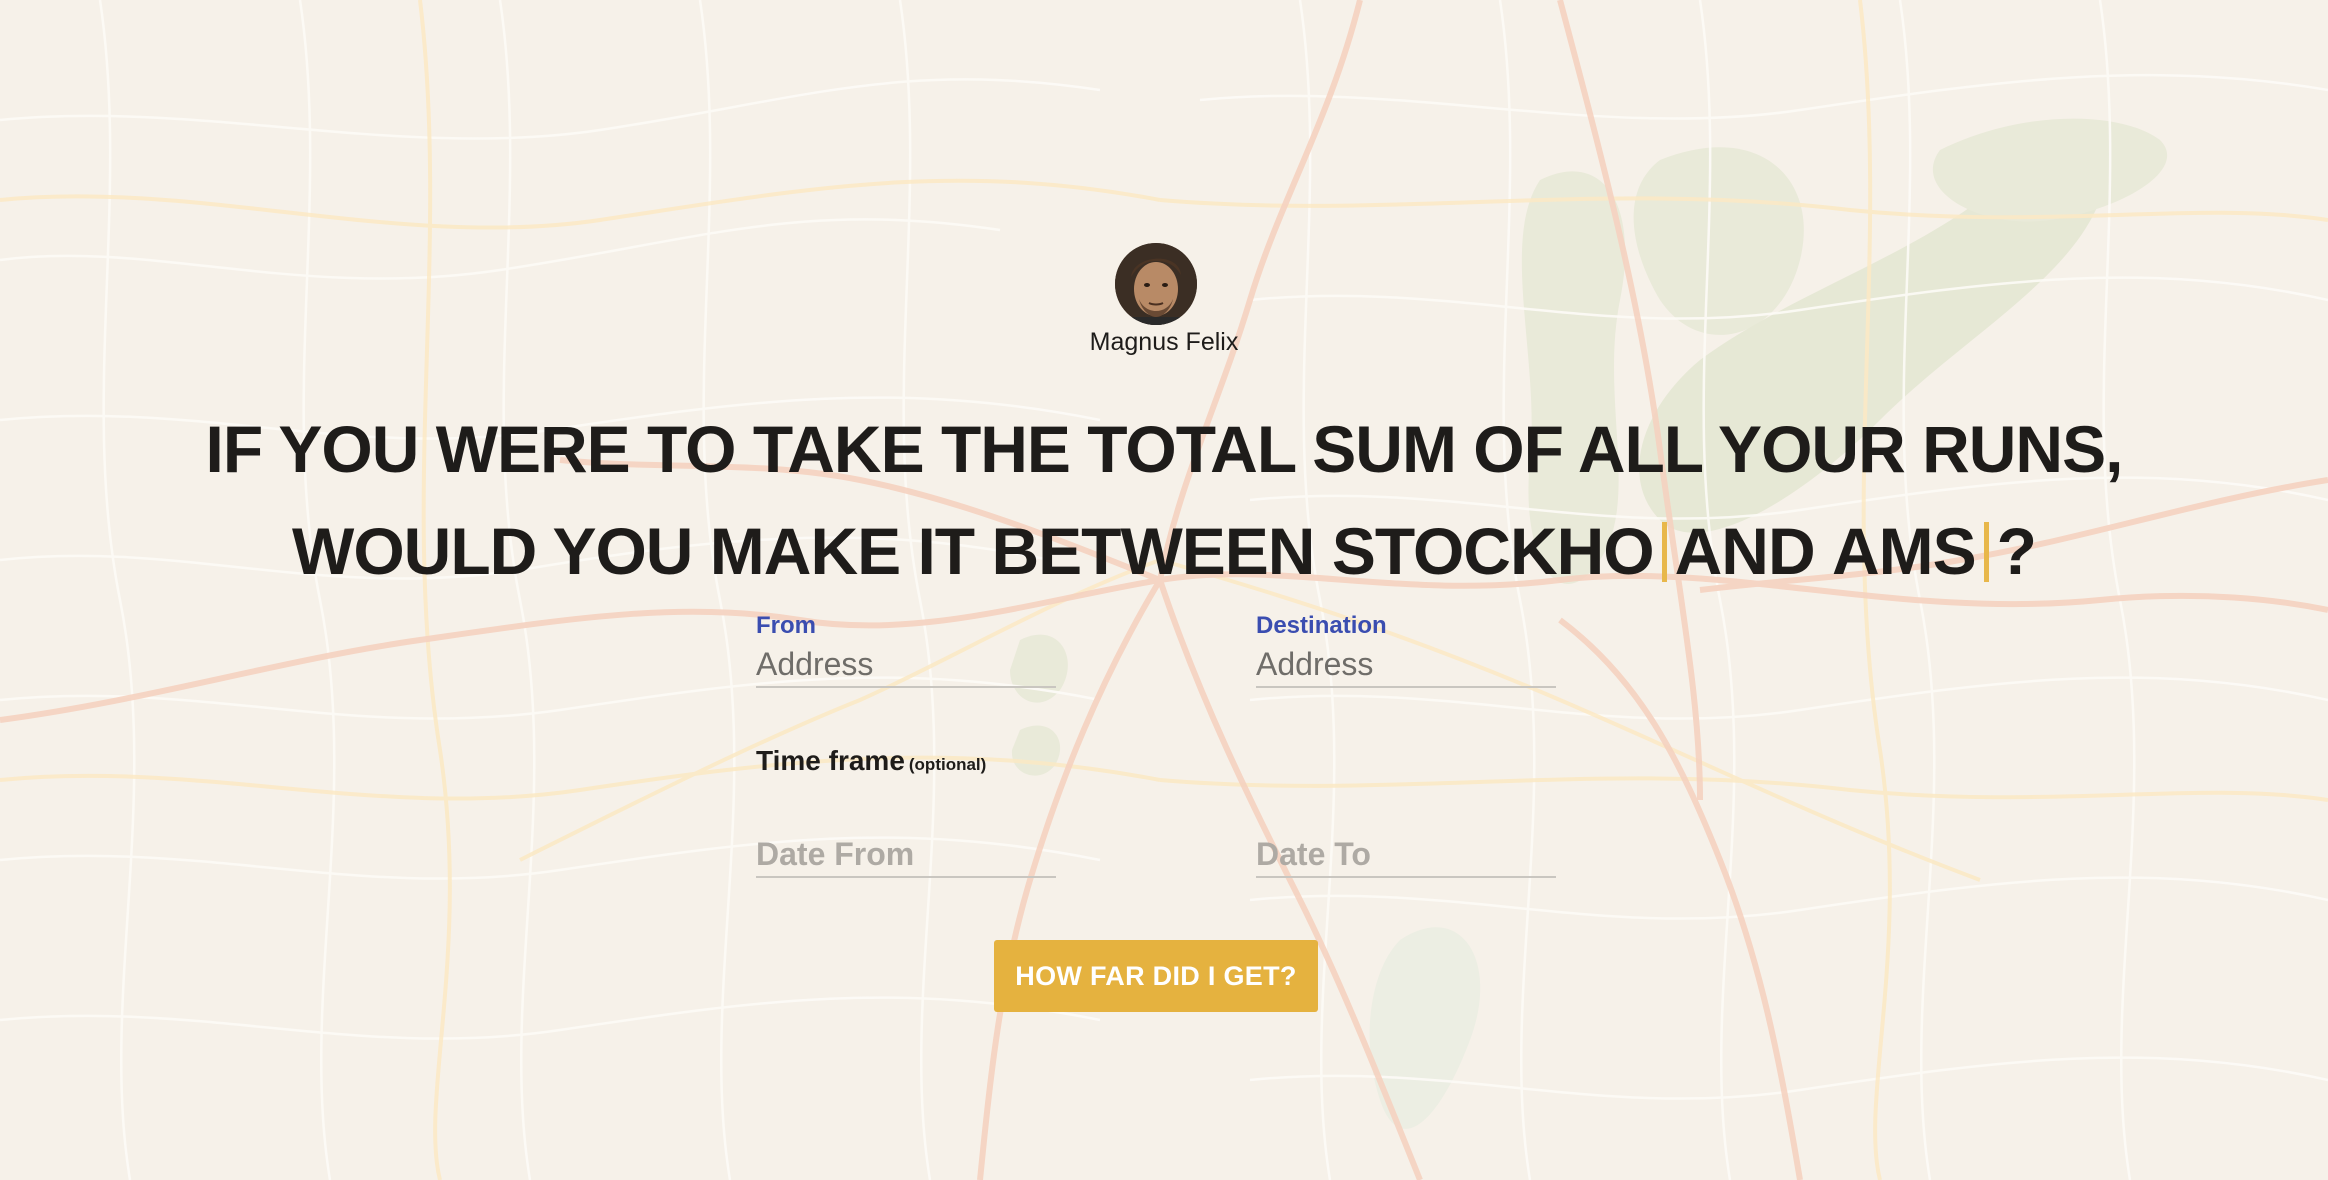 This screenshot has height=1180, width=2328. What do you see at coordinates (1493, 551) in the screenshot?
I see `headline-city-1: STOCKHO` at bounding box center [1493, 551].